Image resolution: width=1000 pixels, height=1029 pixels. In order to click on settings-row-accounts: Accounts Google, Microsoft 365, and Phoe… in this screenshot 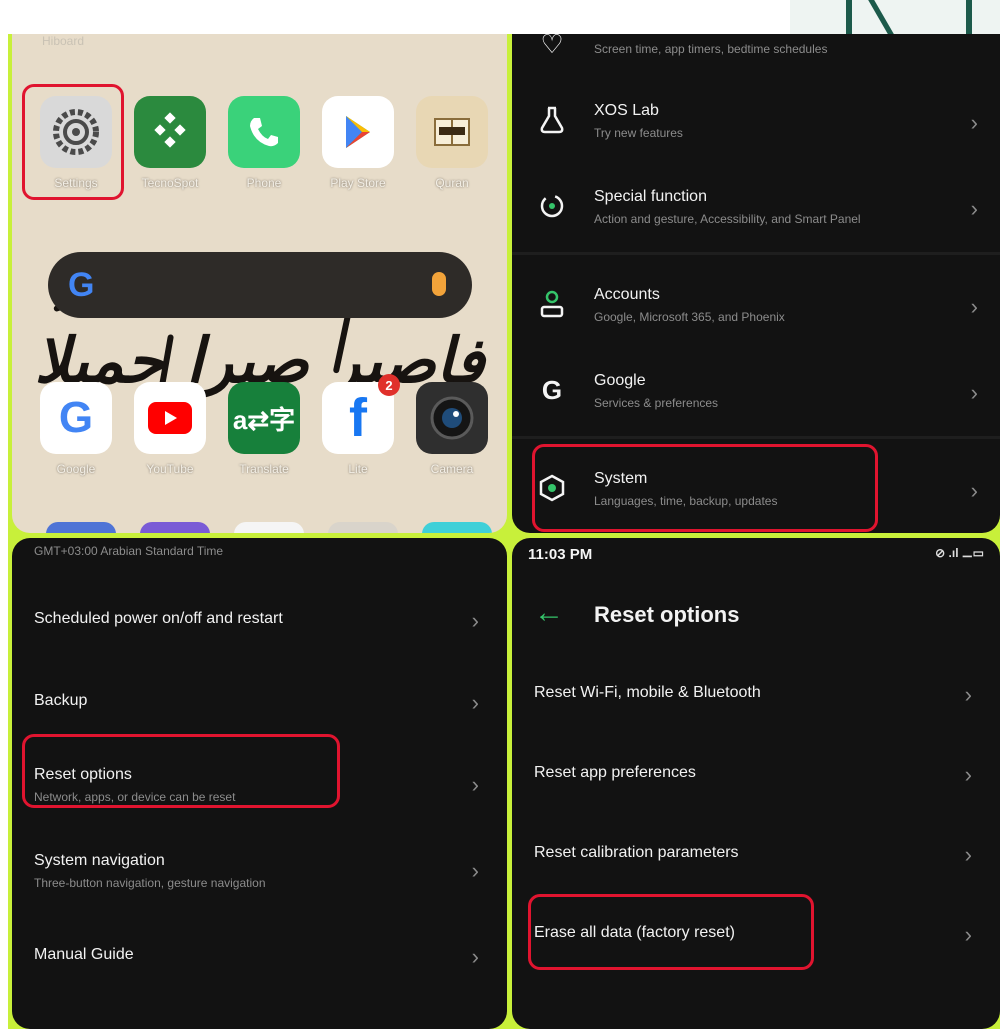, I will do `click(756, 315)`.